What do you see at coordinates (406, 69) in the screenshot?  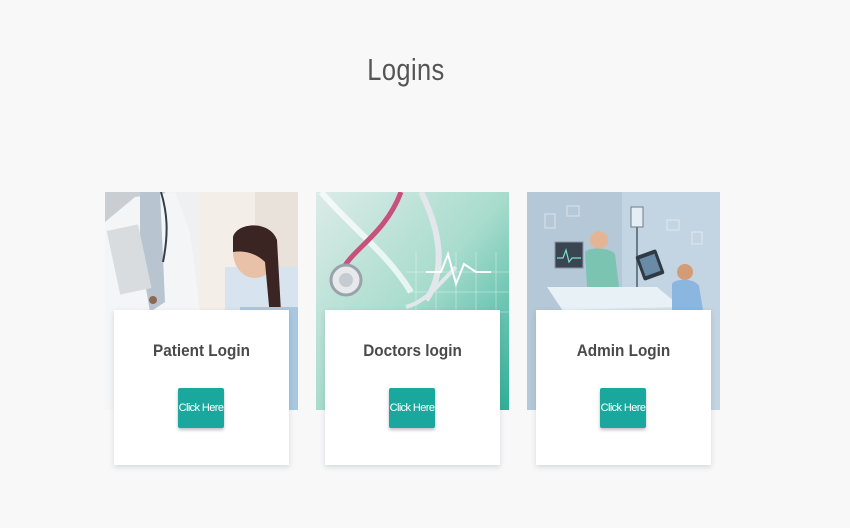 I see `page-title: Logins` at bounding box center [406, 69].